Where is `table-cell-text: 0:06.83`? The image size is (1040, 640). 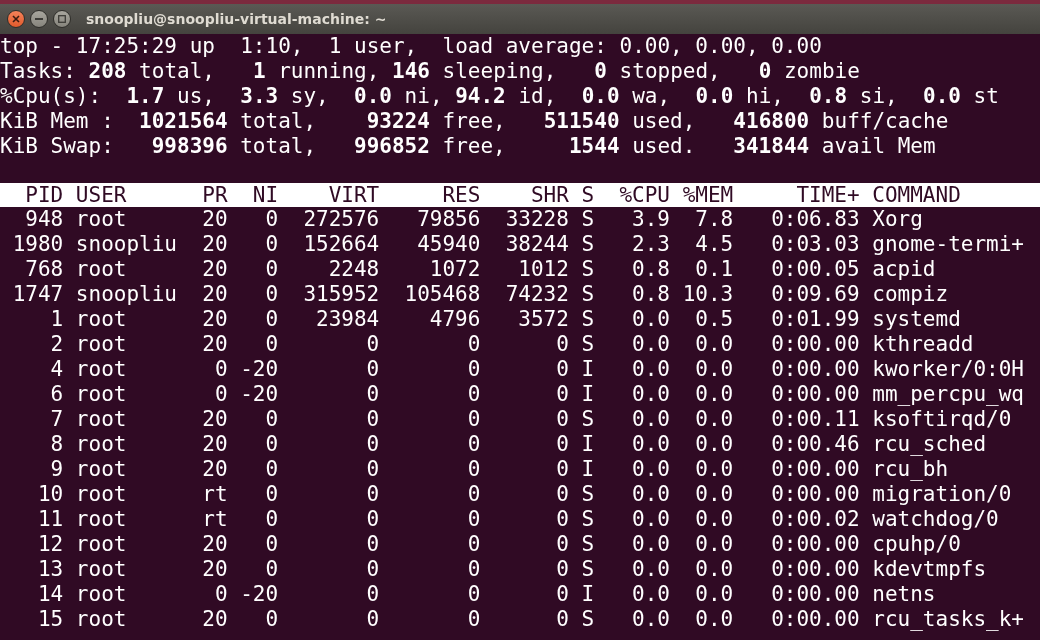 table-cell-text: 0:06.83 is located at coordinates (815, 219).